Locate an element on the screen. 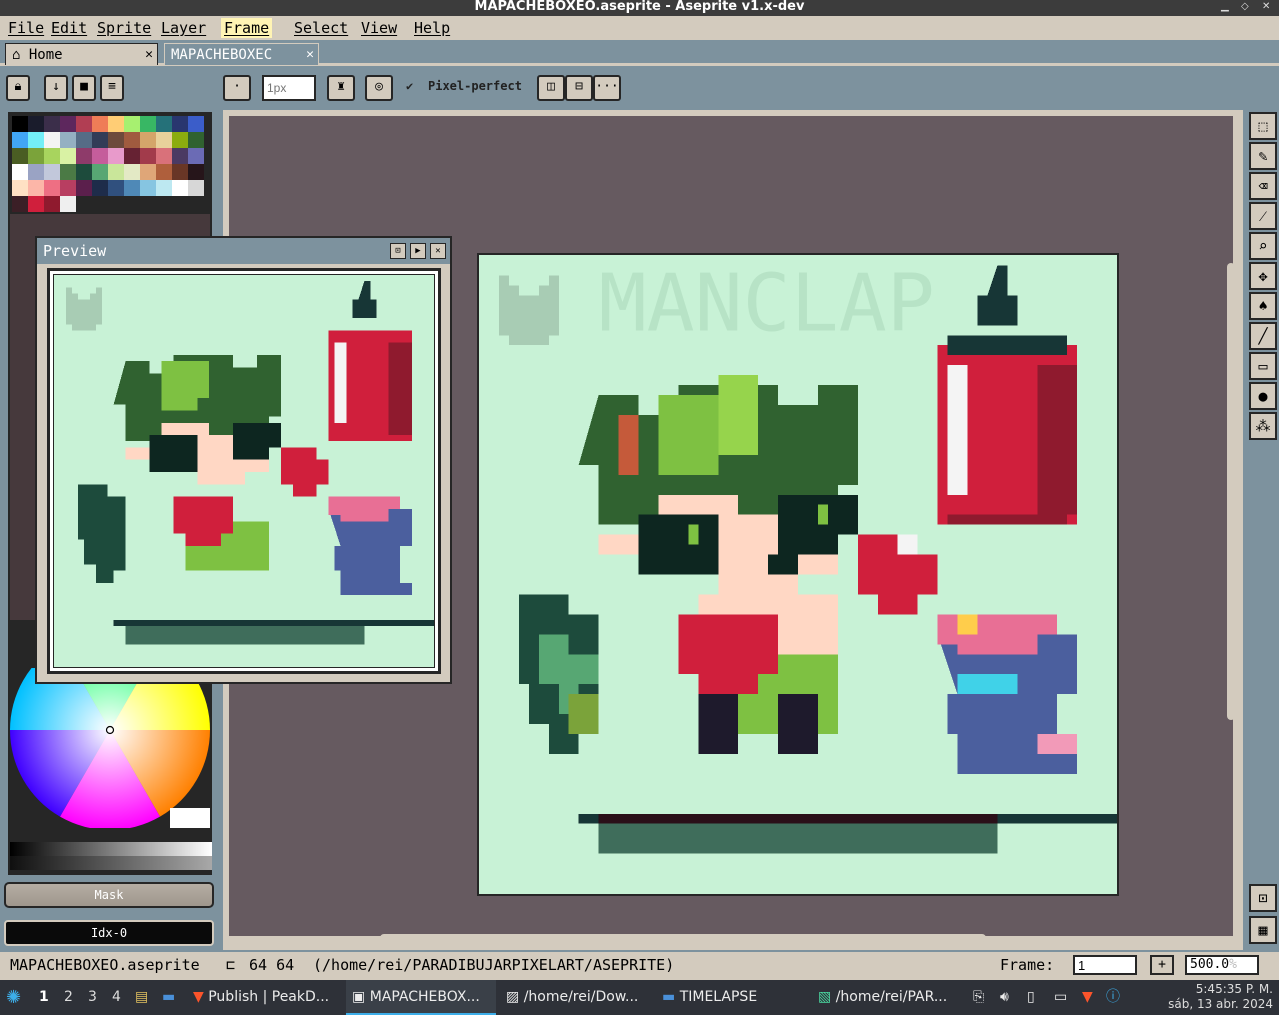 The image size is (1279, 1015). frame-input is located at coordinates (1105, 965).